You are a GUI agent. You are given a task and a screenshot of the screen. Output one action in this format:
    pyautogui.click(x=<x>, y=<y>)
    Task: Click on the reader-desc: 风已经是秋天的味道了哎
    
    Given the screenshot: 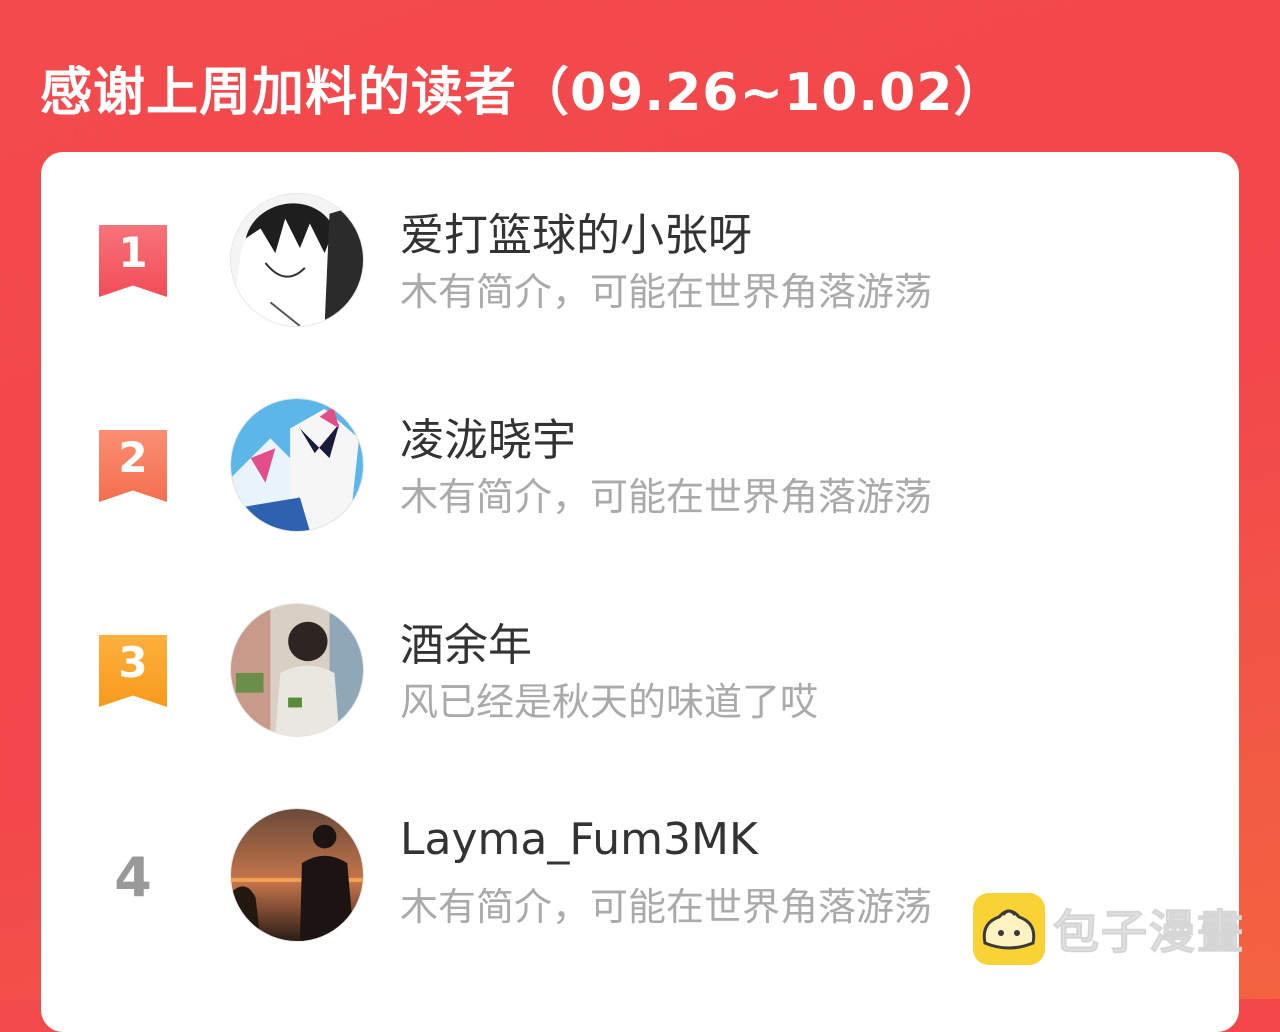 What is the action you would take?
    pyautogui.click(x=609, y=702)
    